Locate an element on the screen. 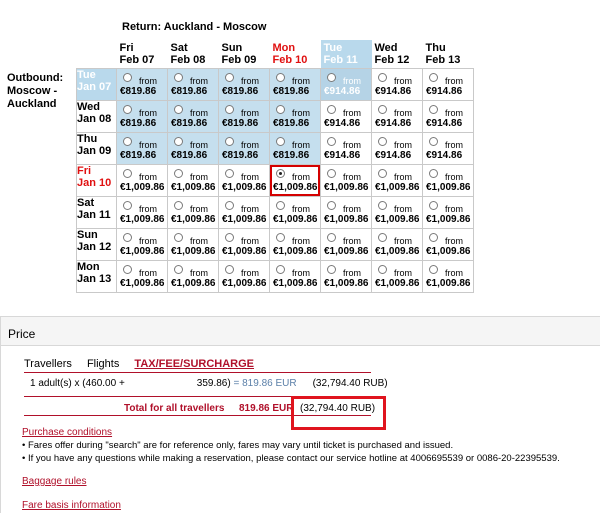 This screenshot has width=600, height=513. fare-basis-link: Fare basis information is located at coordinates (71, 505).